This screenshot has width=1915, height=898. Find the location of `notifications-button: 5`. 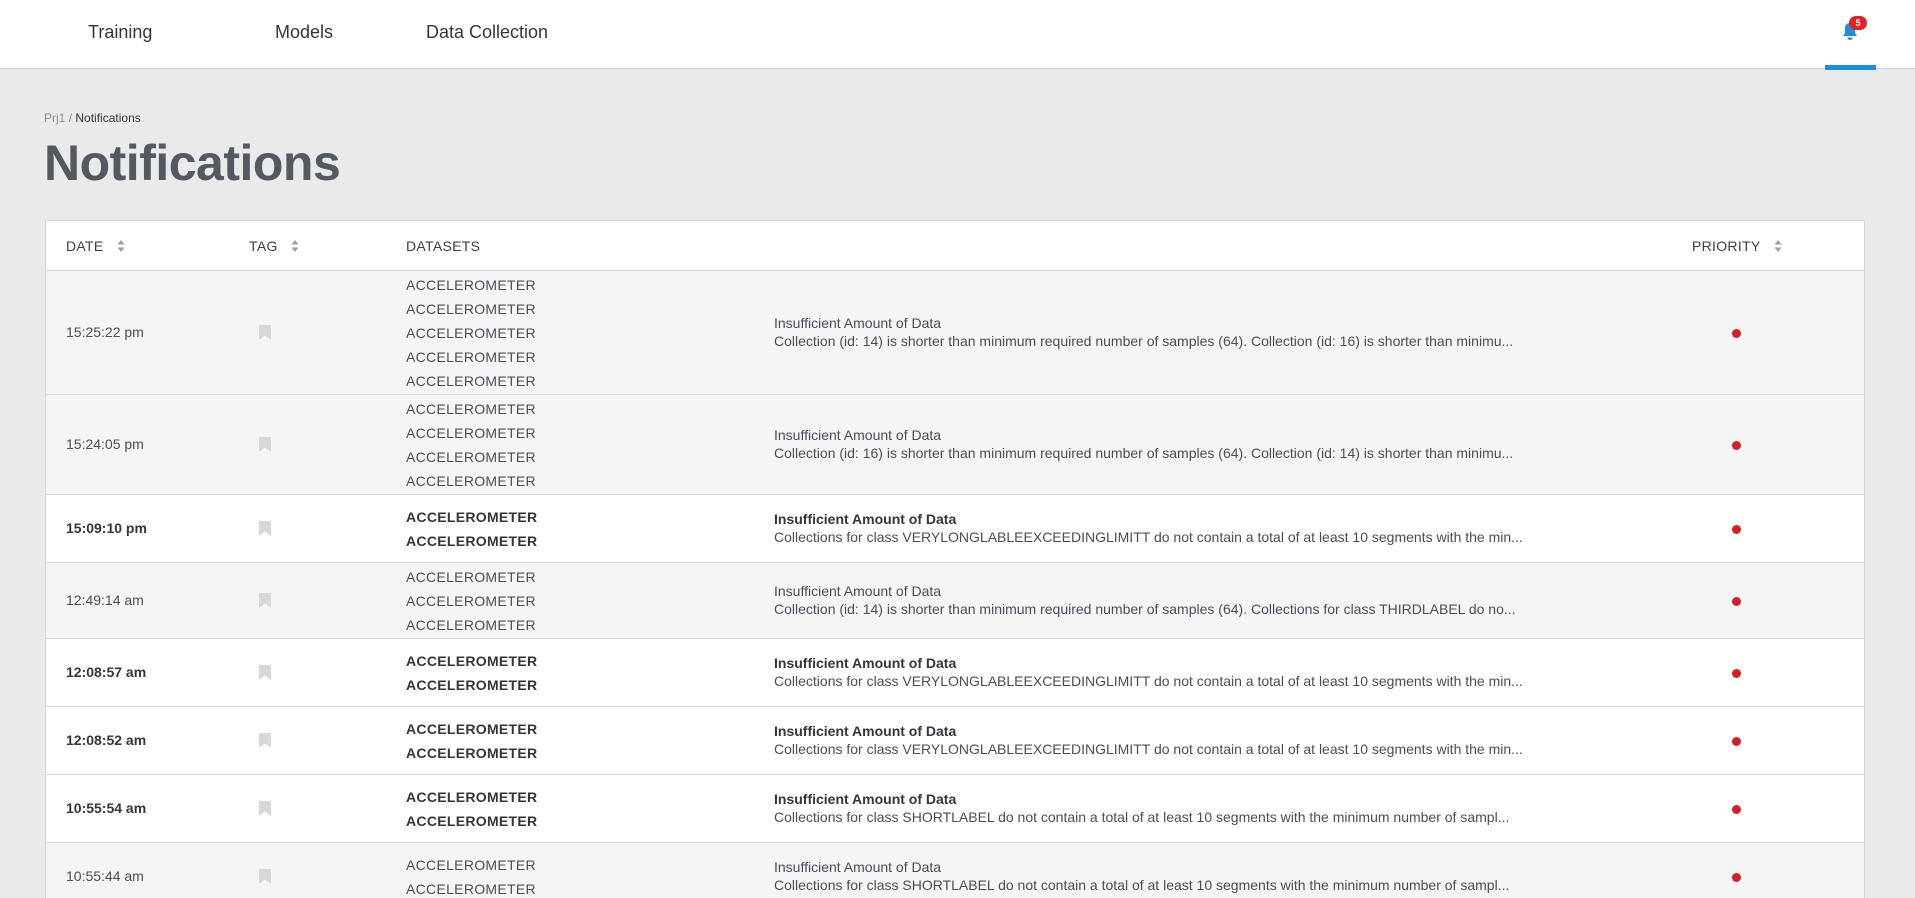

notifications-button: 5 is located at coordinates (1850, 35).